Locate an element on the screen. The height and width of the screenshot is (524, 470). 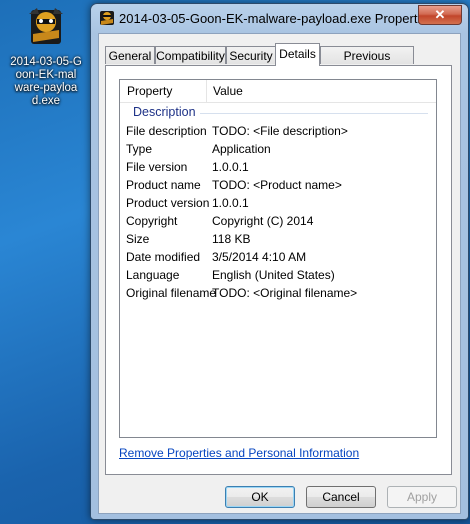
property-name: Type is located at coordinates (139, 149).